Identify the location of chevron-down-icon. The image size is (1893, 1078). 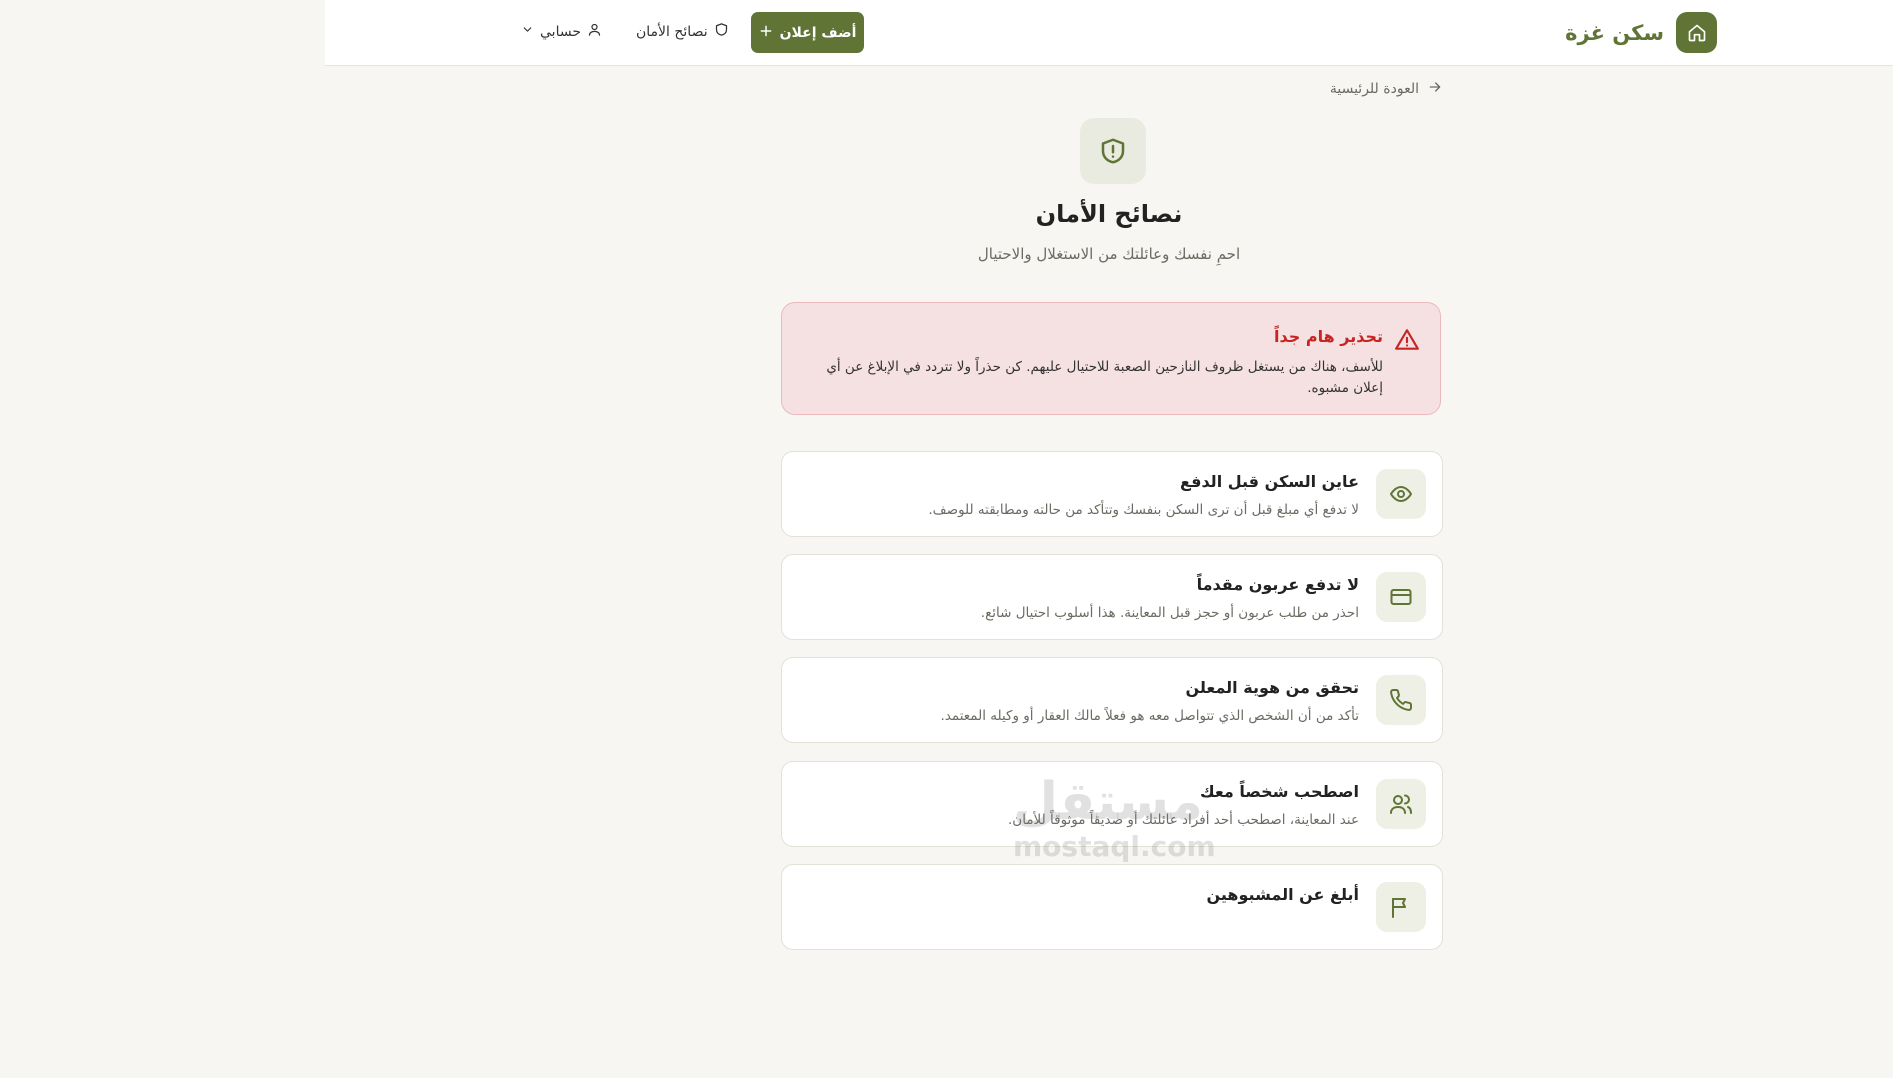
(527, 31).